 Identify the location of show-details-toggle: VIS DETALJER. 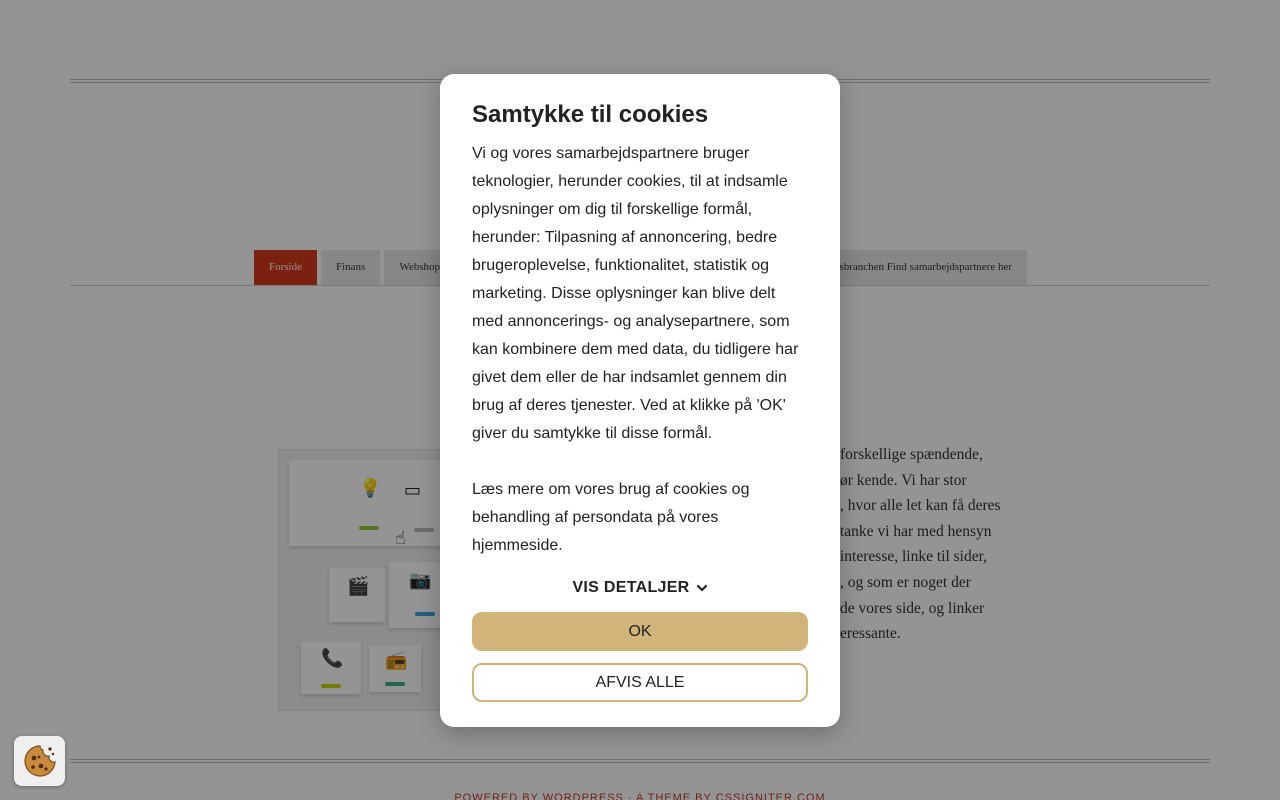
(640, 588).